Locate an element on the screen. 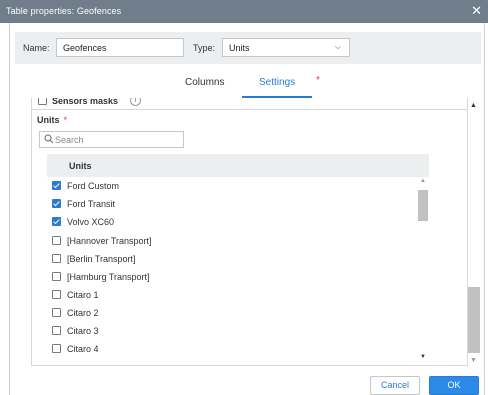 The height and width of the screenshot is (395, 488). unit-label: [Hamburg Transport] is located at coordinates (108, 277).